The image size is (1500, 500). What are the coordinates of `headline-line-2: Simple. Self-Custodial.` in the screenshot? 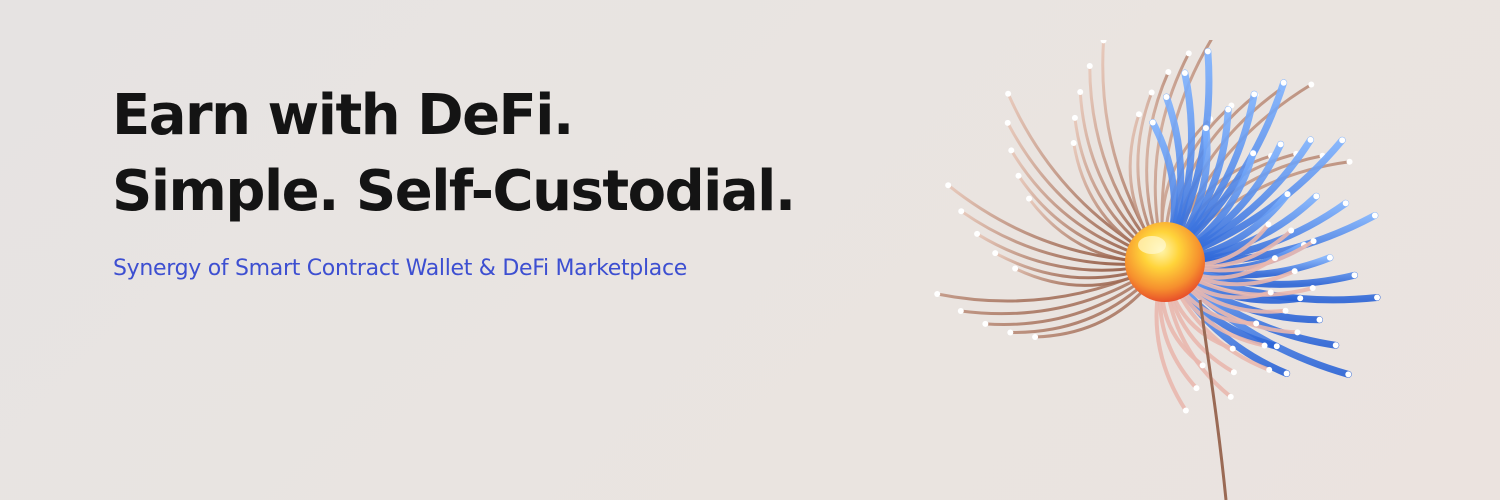 It's located at (454, 191).